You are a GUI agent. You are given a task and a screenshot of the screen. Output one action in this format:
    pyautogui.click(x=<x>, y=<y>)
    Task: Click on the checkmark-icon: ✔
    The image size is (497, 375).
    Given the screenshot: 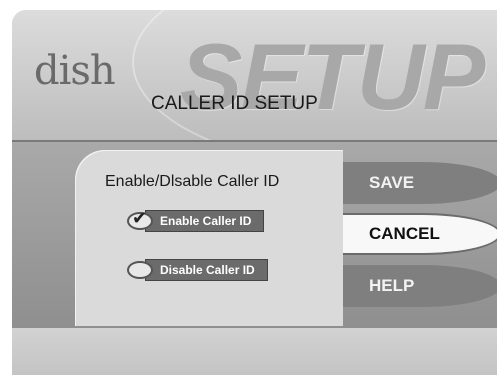 What is the action you would take?
    pyautogui.click(x=140, y=218)
    